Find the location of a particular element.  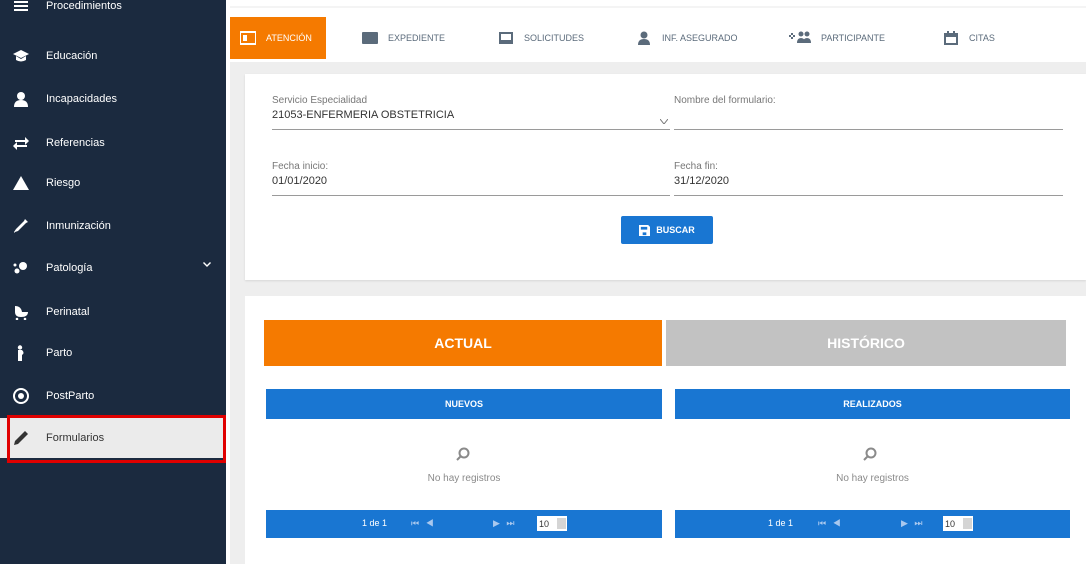

tab-atencion: ATENCIÓN is located at coordinates (278, 38).